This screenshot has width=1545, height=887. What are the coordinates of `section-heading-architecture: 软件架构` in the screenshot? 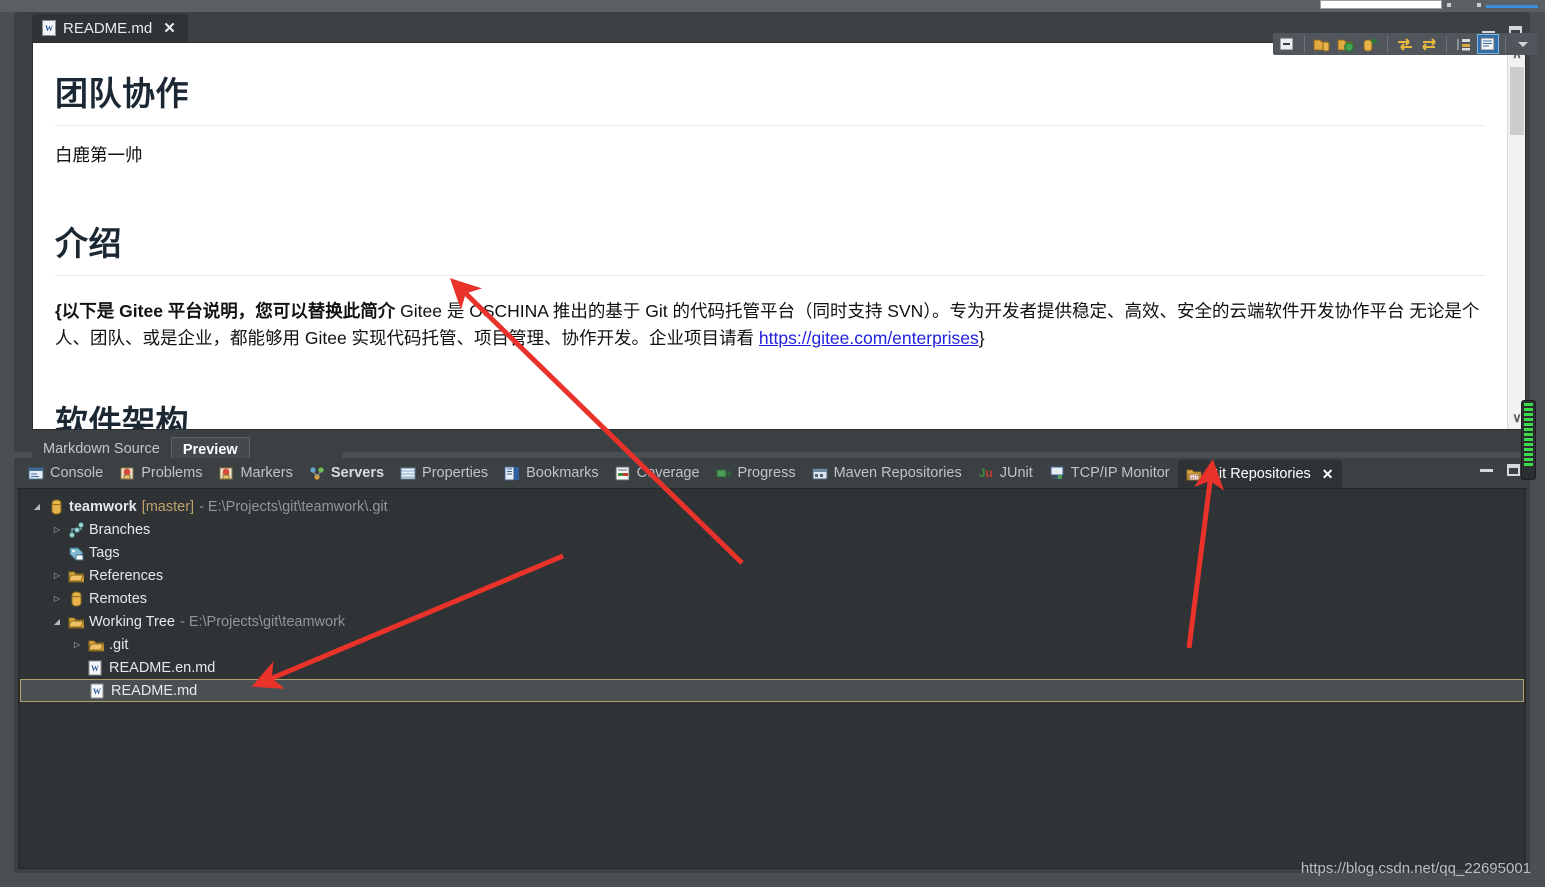 It's located at (122, 416).